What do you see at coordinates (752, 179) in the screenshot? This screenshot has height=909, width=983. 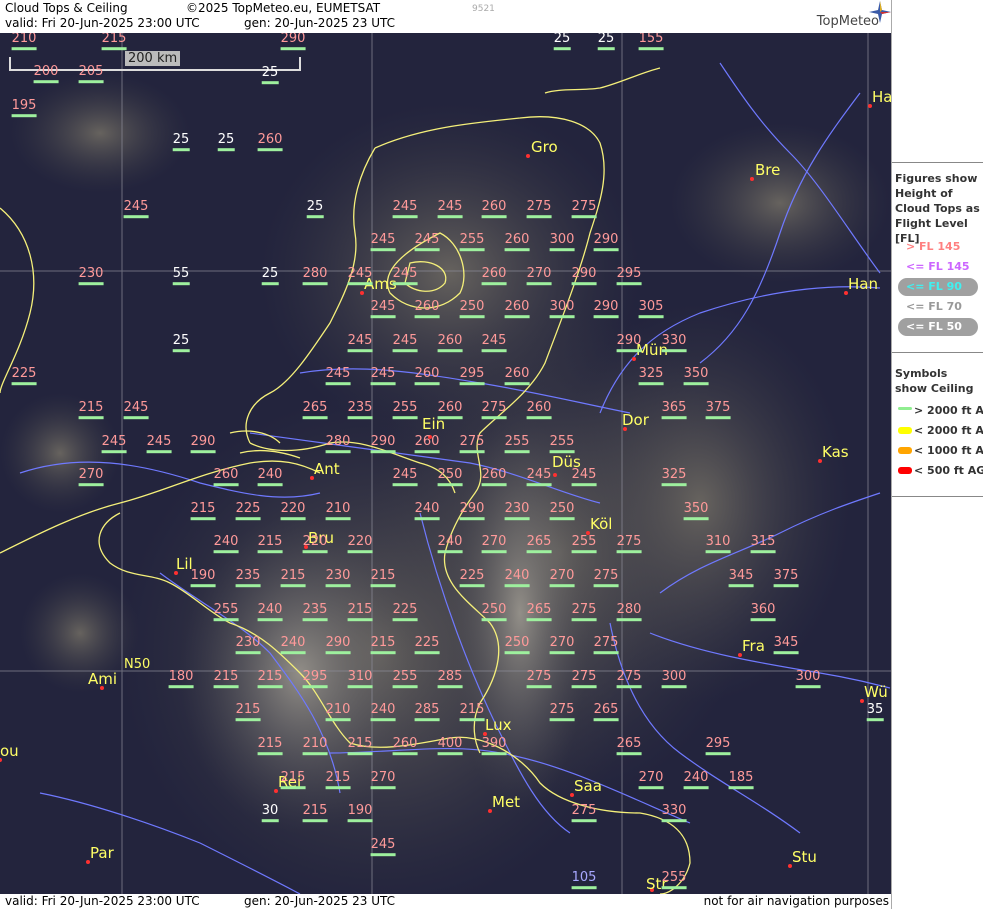 I see `city-marker` at bounding box center [752, 179].